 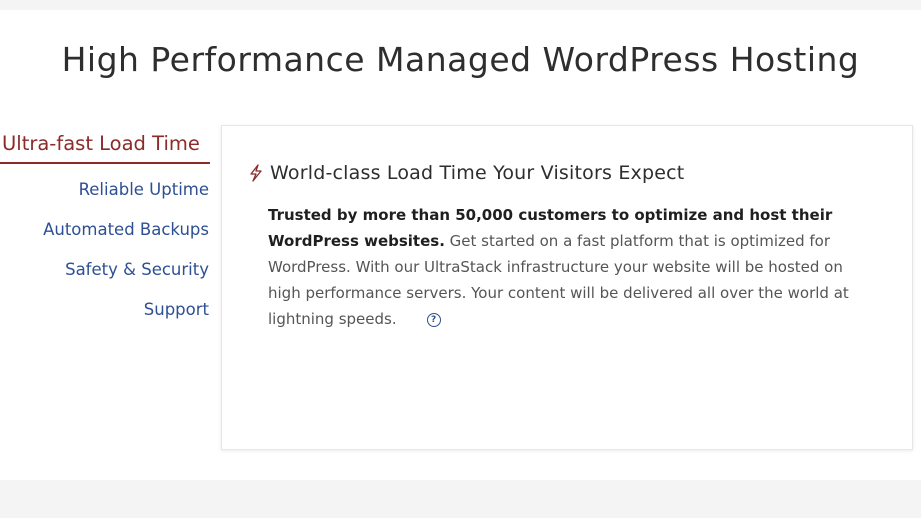 I want to click on lightning-bolt-icon, so click(x=256, y=173).